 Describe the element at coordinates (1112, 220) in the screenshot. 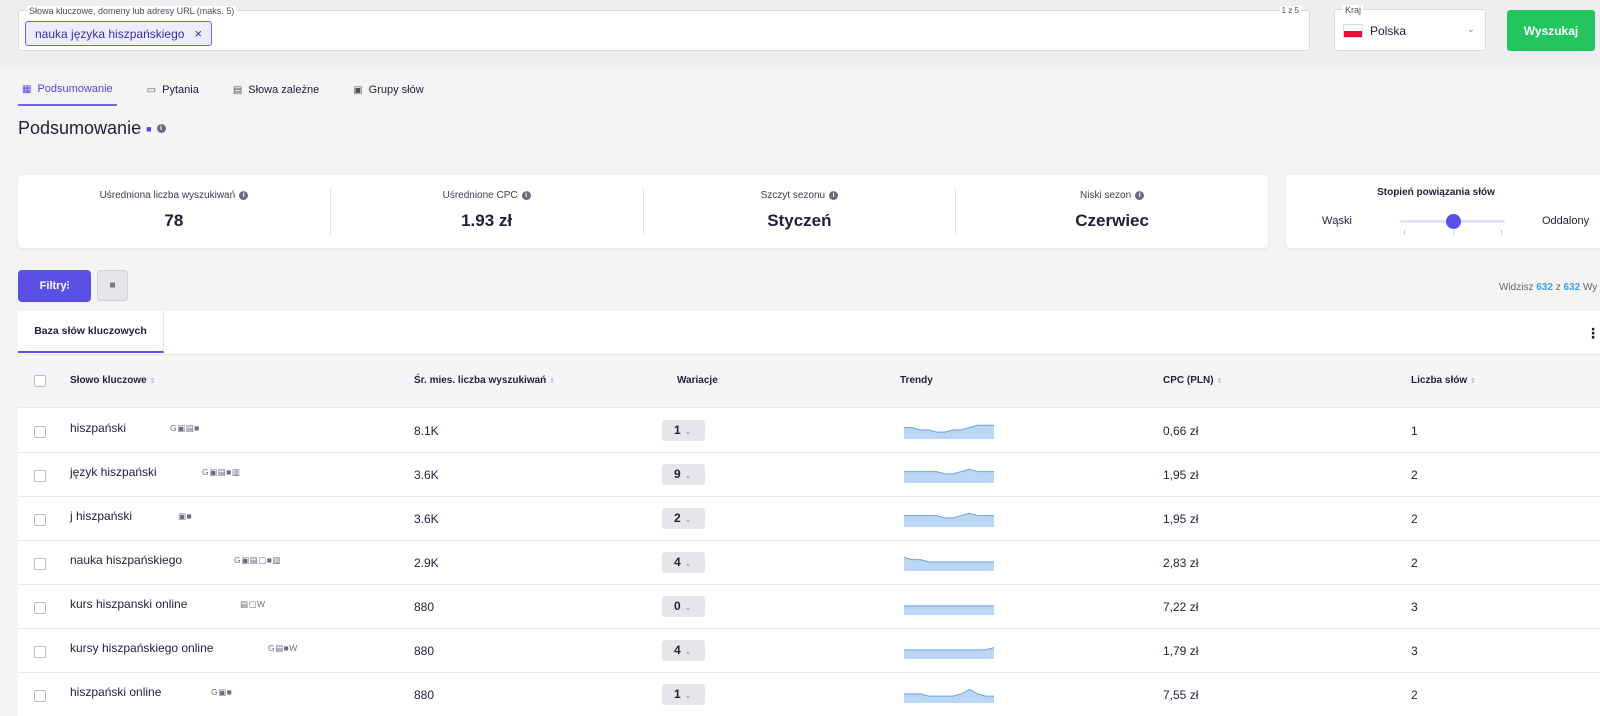

I see `stat-value: Czerwiec` at that location.